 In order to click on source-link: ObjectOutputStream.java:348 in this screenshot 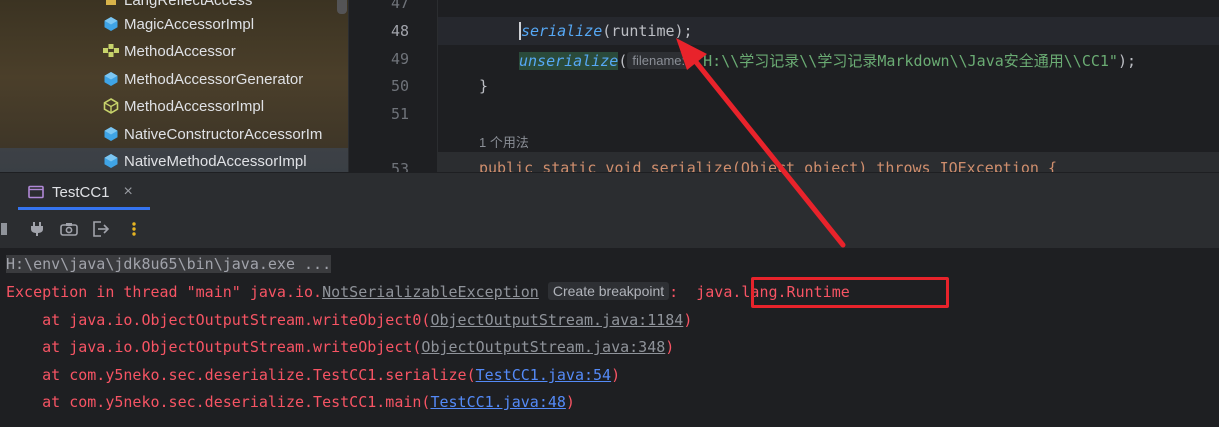, I will do `click(543, 347)`.